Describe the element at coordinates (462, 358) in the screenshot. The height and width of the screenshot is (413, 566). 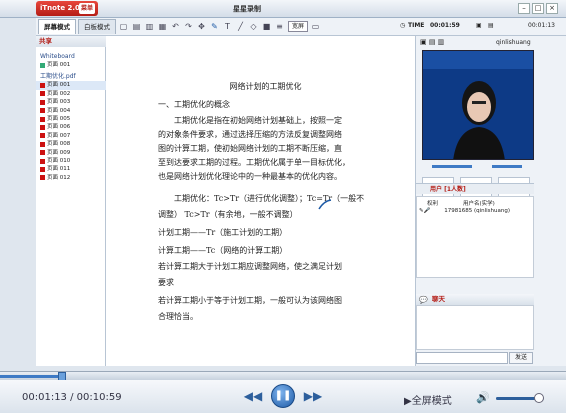
I see `chat-input` at that location.